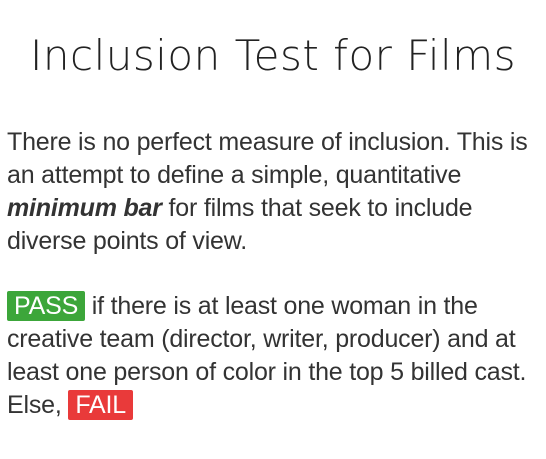 The height and width of the screenshot is (459, 546). What do you see at coordinates (100, 405) in the screenshot?
I see `fail-badge: FAIL` at bounding box center [100, 405].